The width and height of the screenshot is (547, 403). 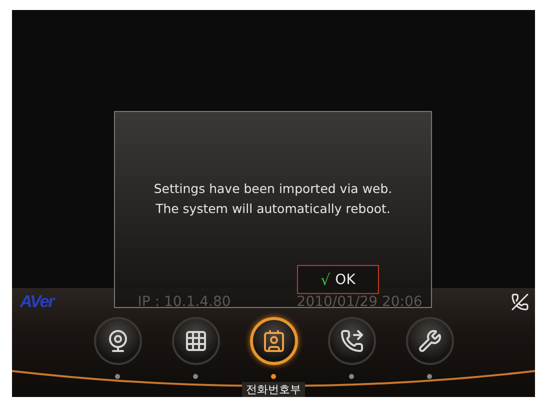 I want to click on phone-forward-icon, so click(x=352, y=341).